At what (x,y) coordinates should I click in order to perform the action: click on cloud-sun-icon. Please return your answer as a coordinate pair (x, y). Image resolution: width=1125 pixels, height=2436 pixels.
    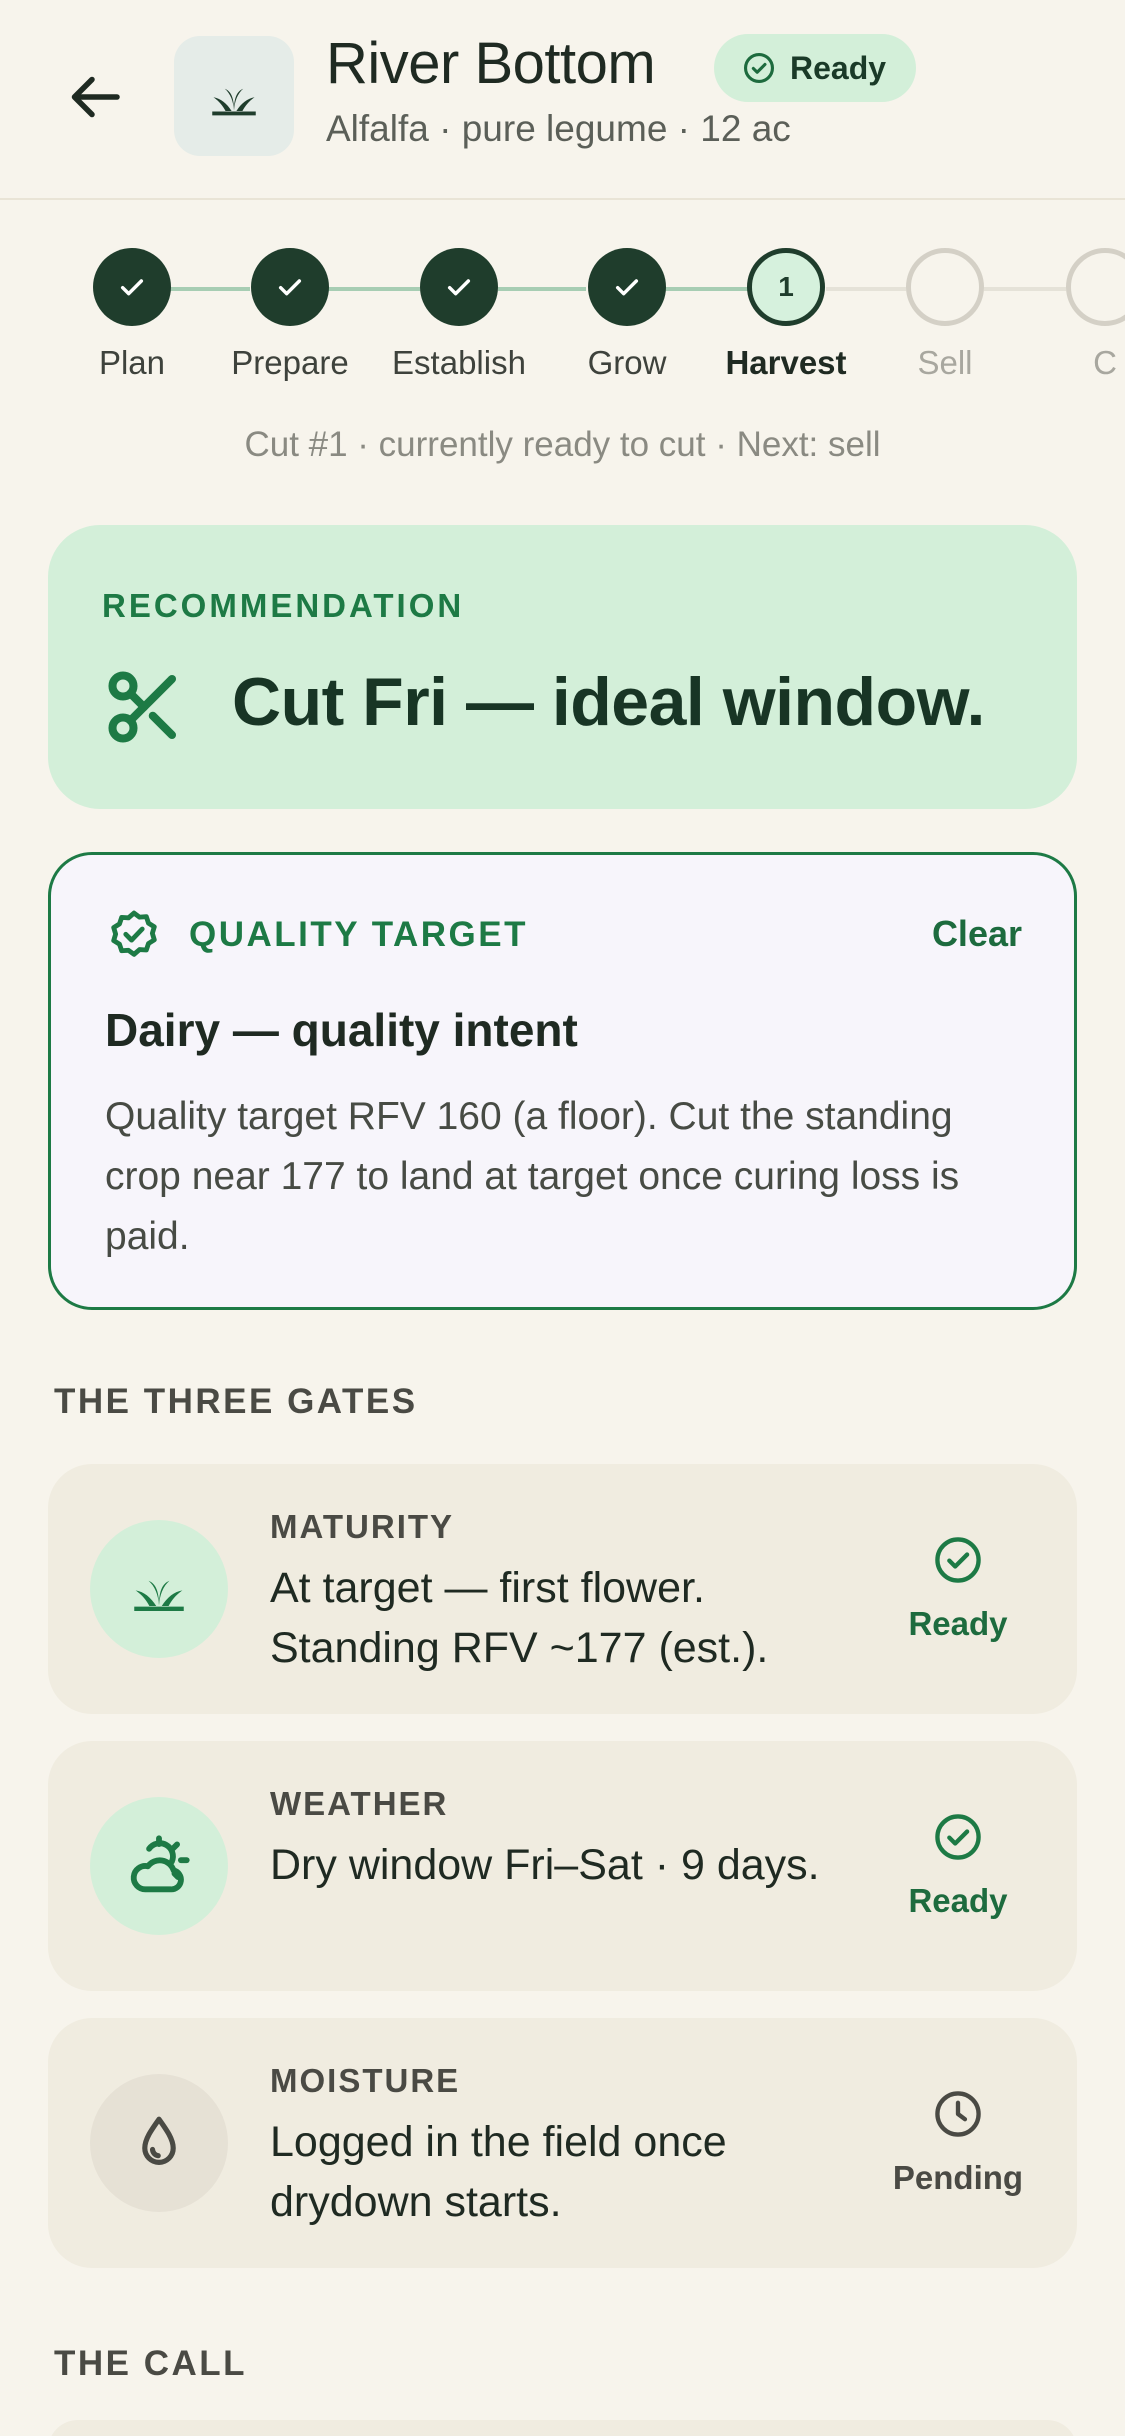
    Looking at the image, I should click on (160, 1864).